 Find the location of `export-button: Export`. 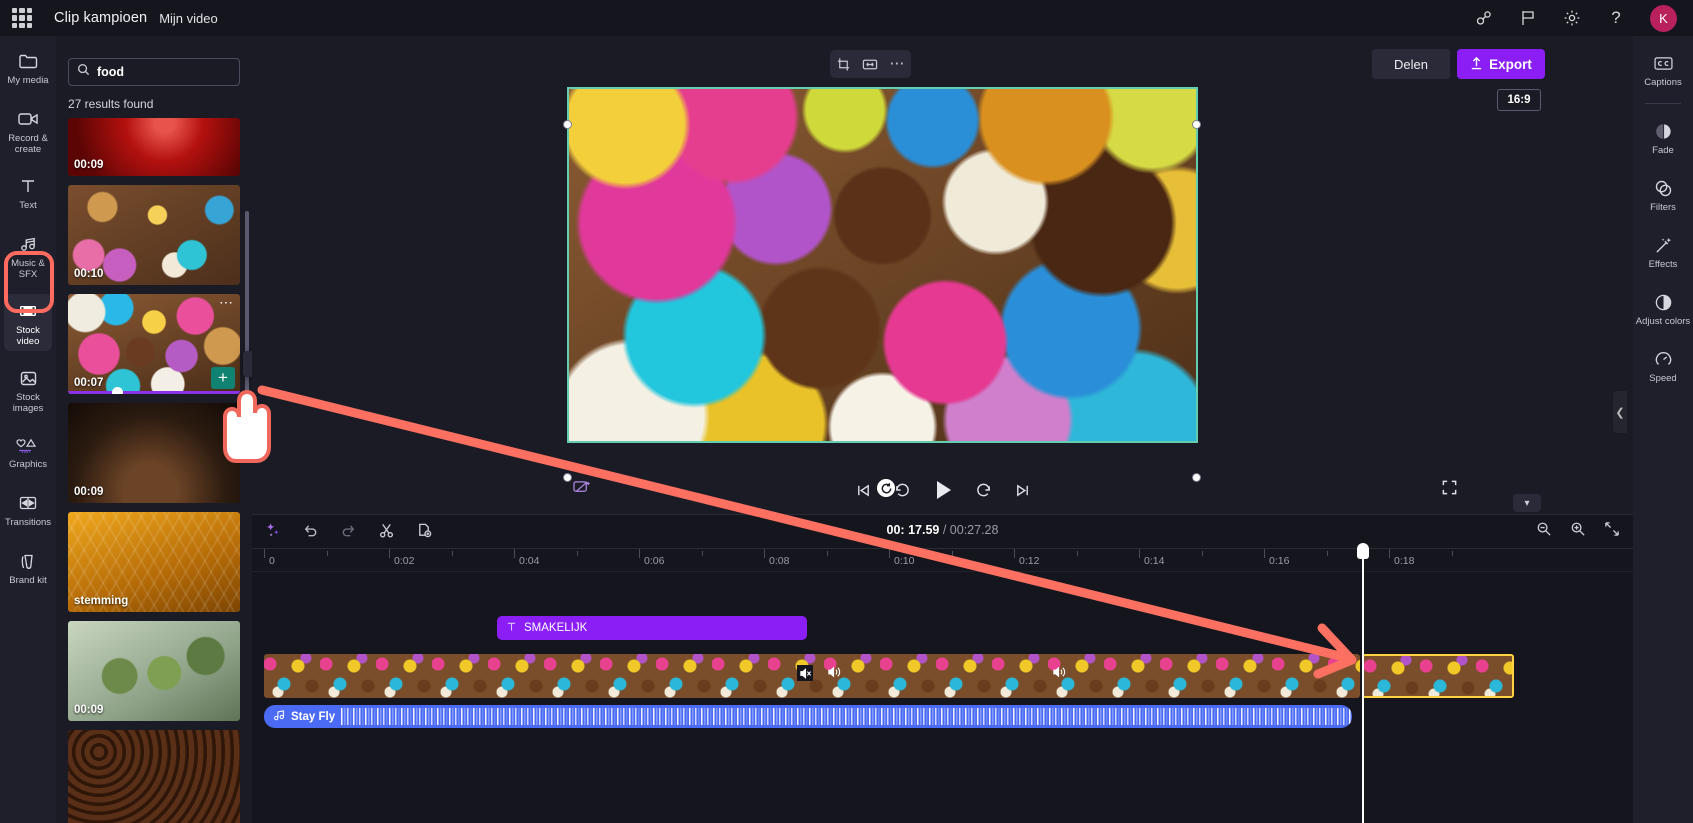

export-button: Export is located at coordinates (1501, 64).